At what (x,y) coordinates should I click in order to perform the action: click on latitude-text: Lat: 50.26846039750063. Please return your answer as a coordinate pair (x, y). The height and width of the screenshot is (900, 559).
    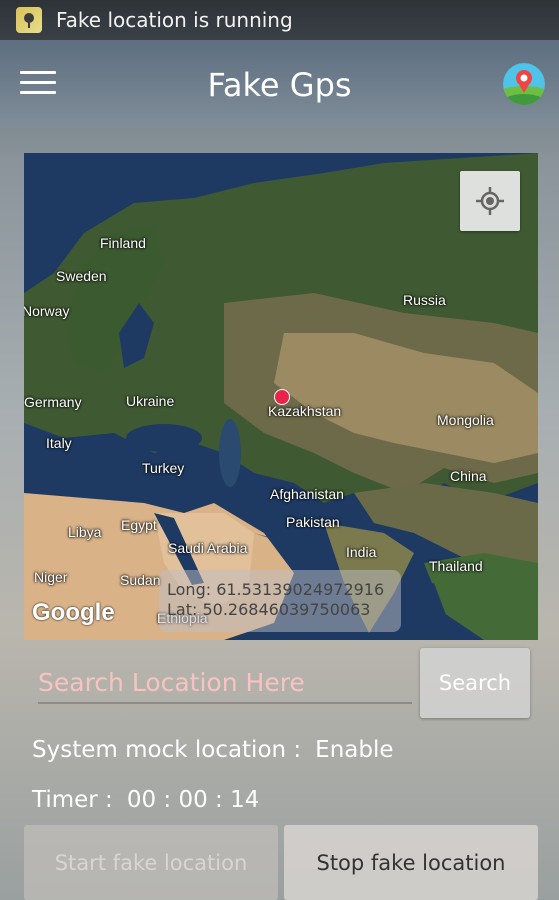
    Looking at the image, I should click on (269, 609).